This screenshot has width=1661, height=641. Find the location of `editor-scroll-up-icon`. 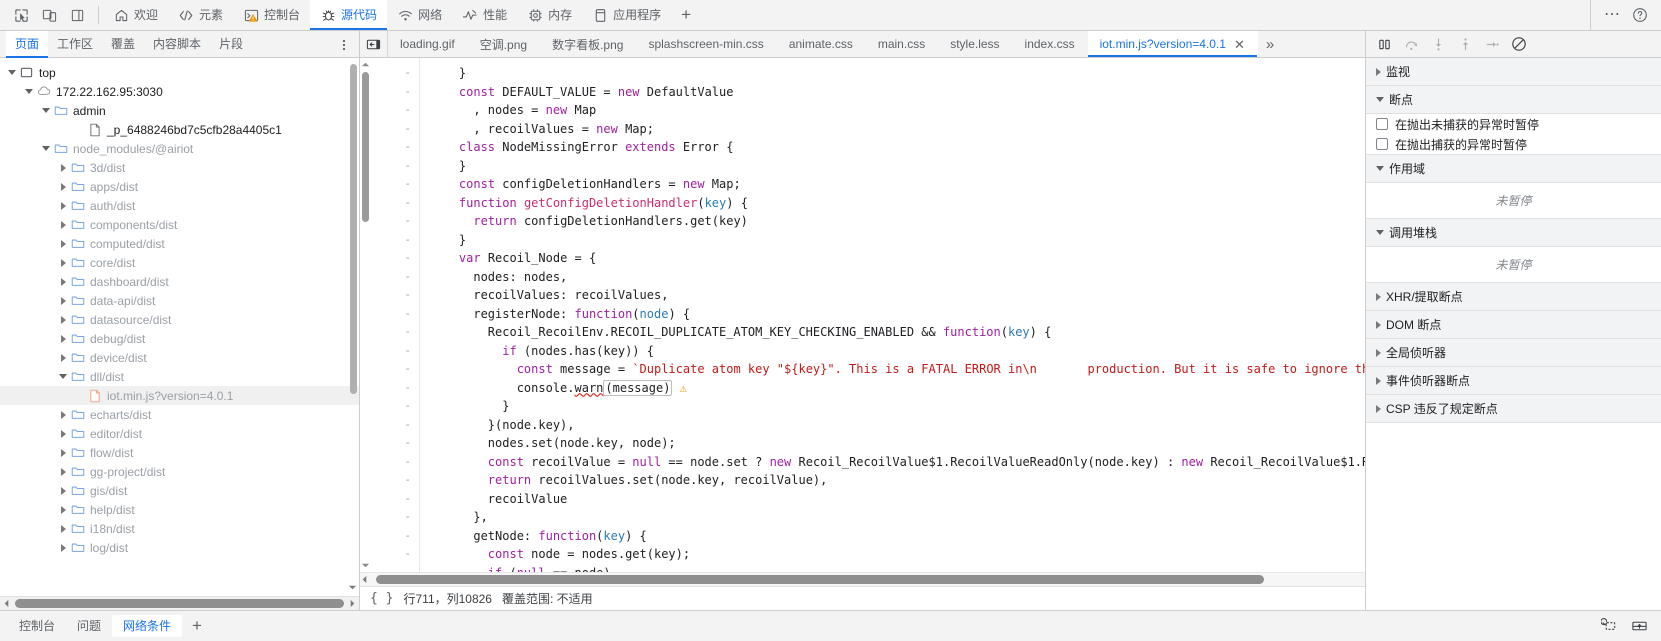

editor-scroll-up-icon is located at coordinates (365, 64).